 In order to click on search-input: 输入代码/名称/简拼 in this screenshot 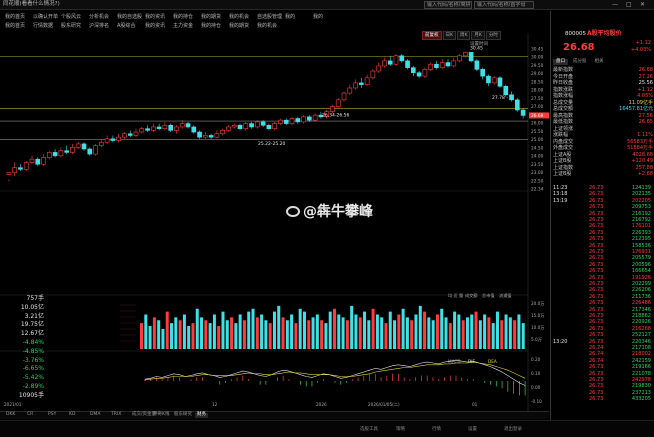, I will do `click(448, 5)`.